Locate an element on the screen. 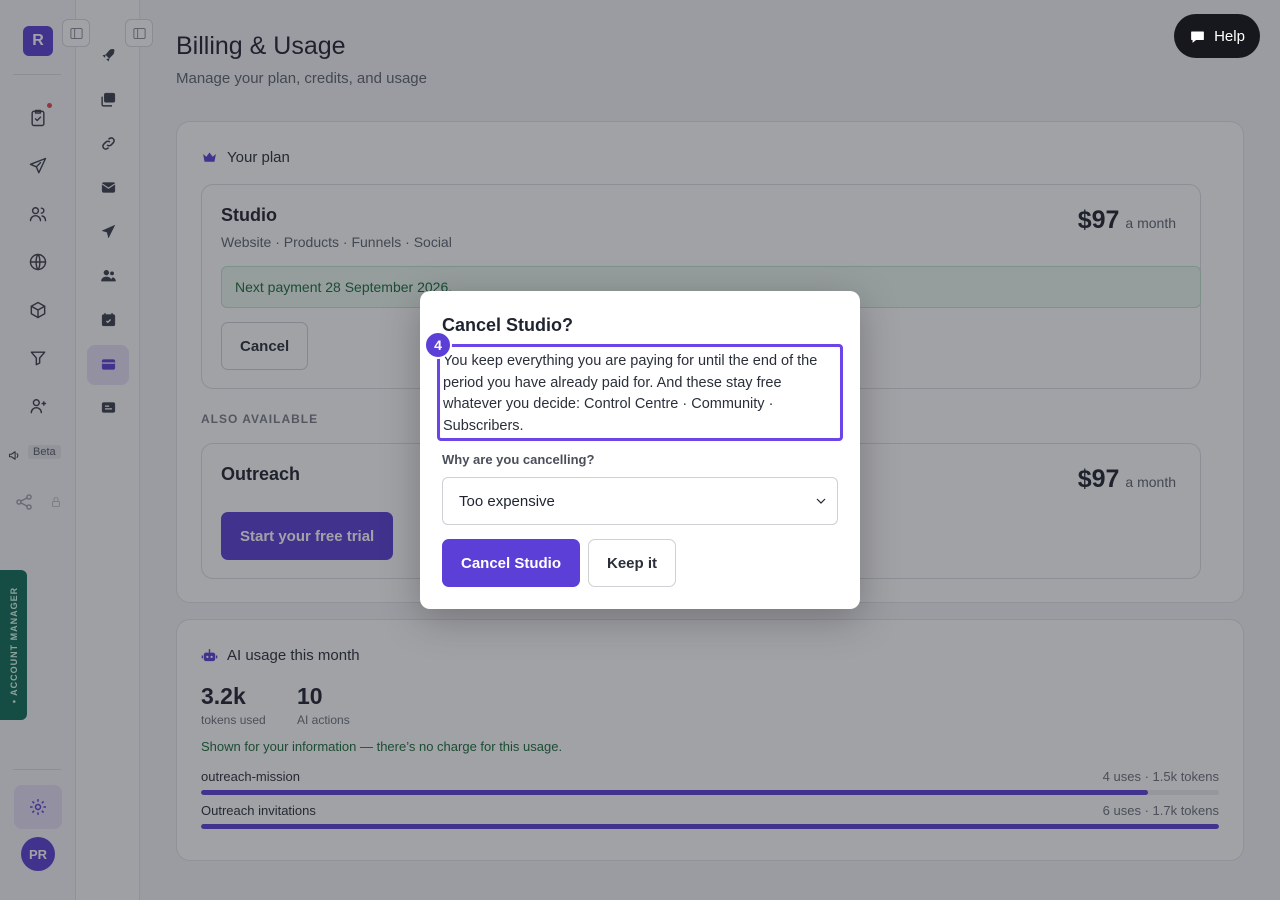 This screenshot has width=1280, height=900. reason-selected-value: Too expensive is located at coordinates (507, 501).